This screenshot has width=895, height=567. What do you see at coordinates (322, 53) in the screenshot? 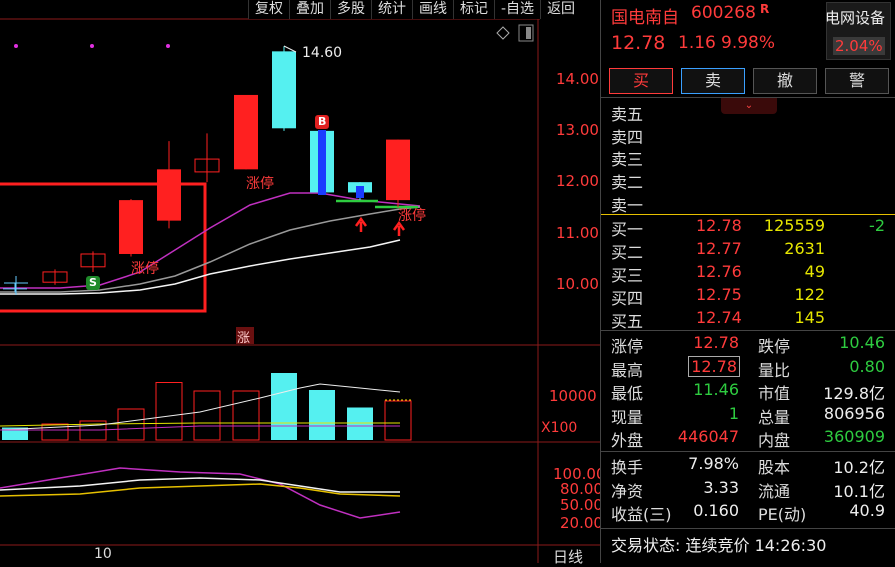
I see `high-label: 14.60` at bounding box center [322, 53].